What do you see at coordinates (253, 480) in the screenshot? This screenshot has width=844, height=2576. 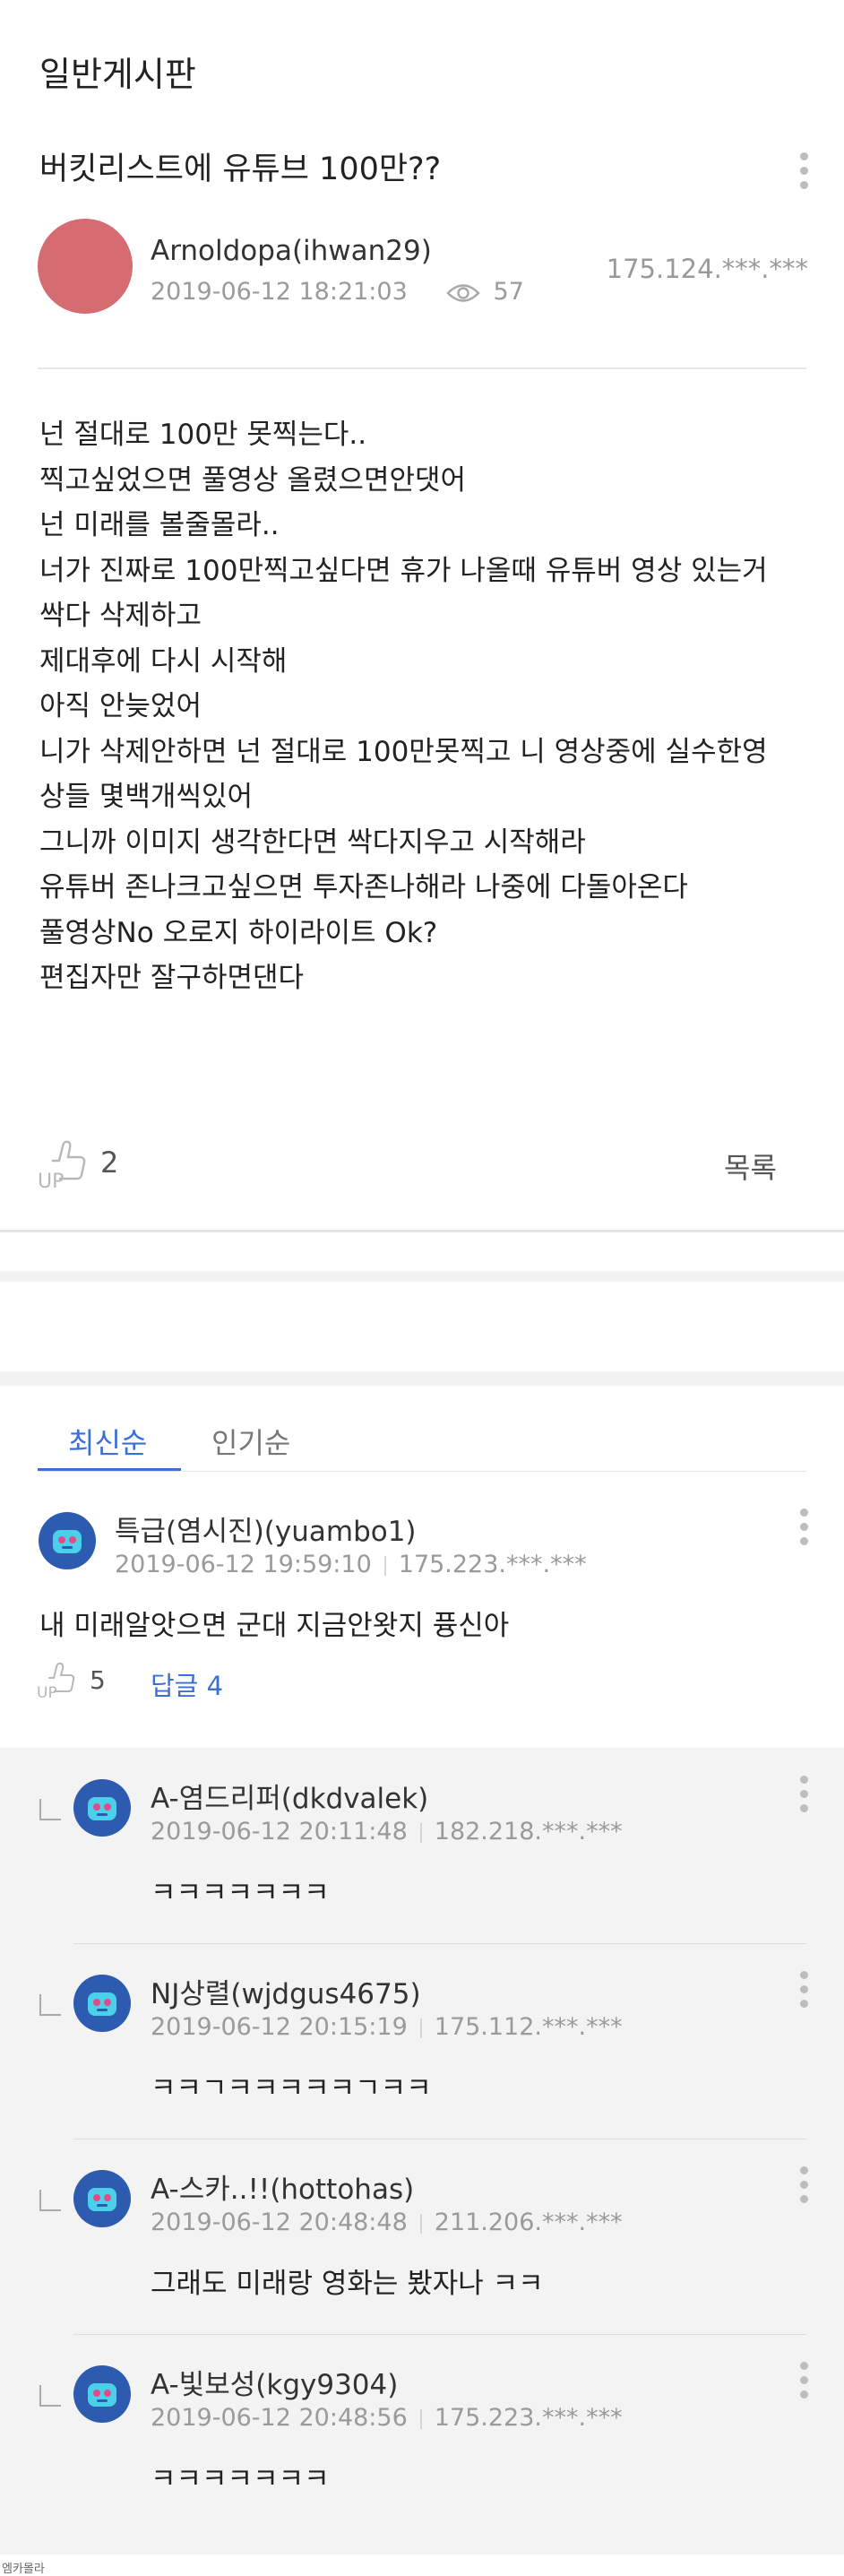 I see `post-body-line: 찍고싶었으면 풀영상 올렸으면안댓어` at bounding box center [253, 480].